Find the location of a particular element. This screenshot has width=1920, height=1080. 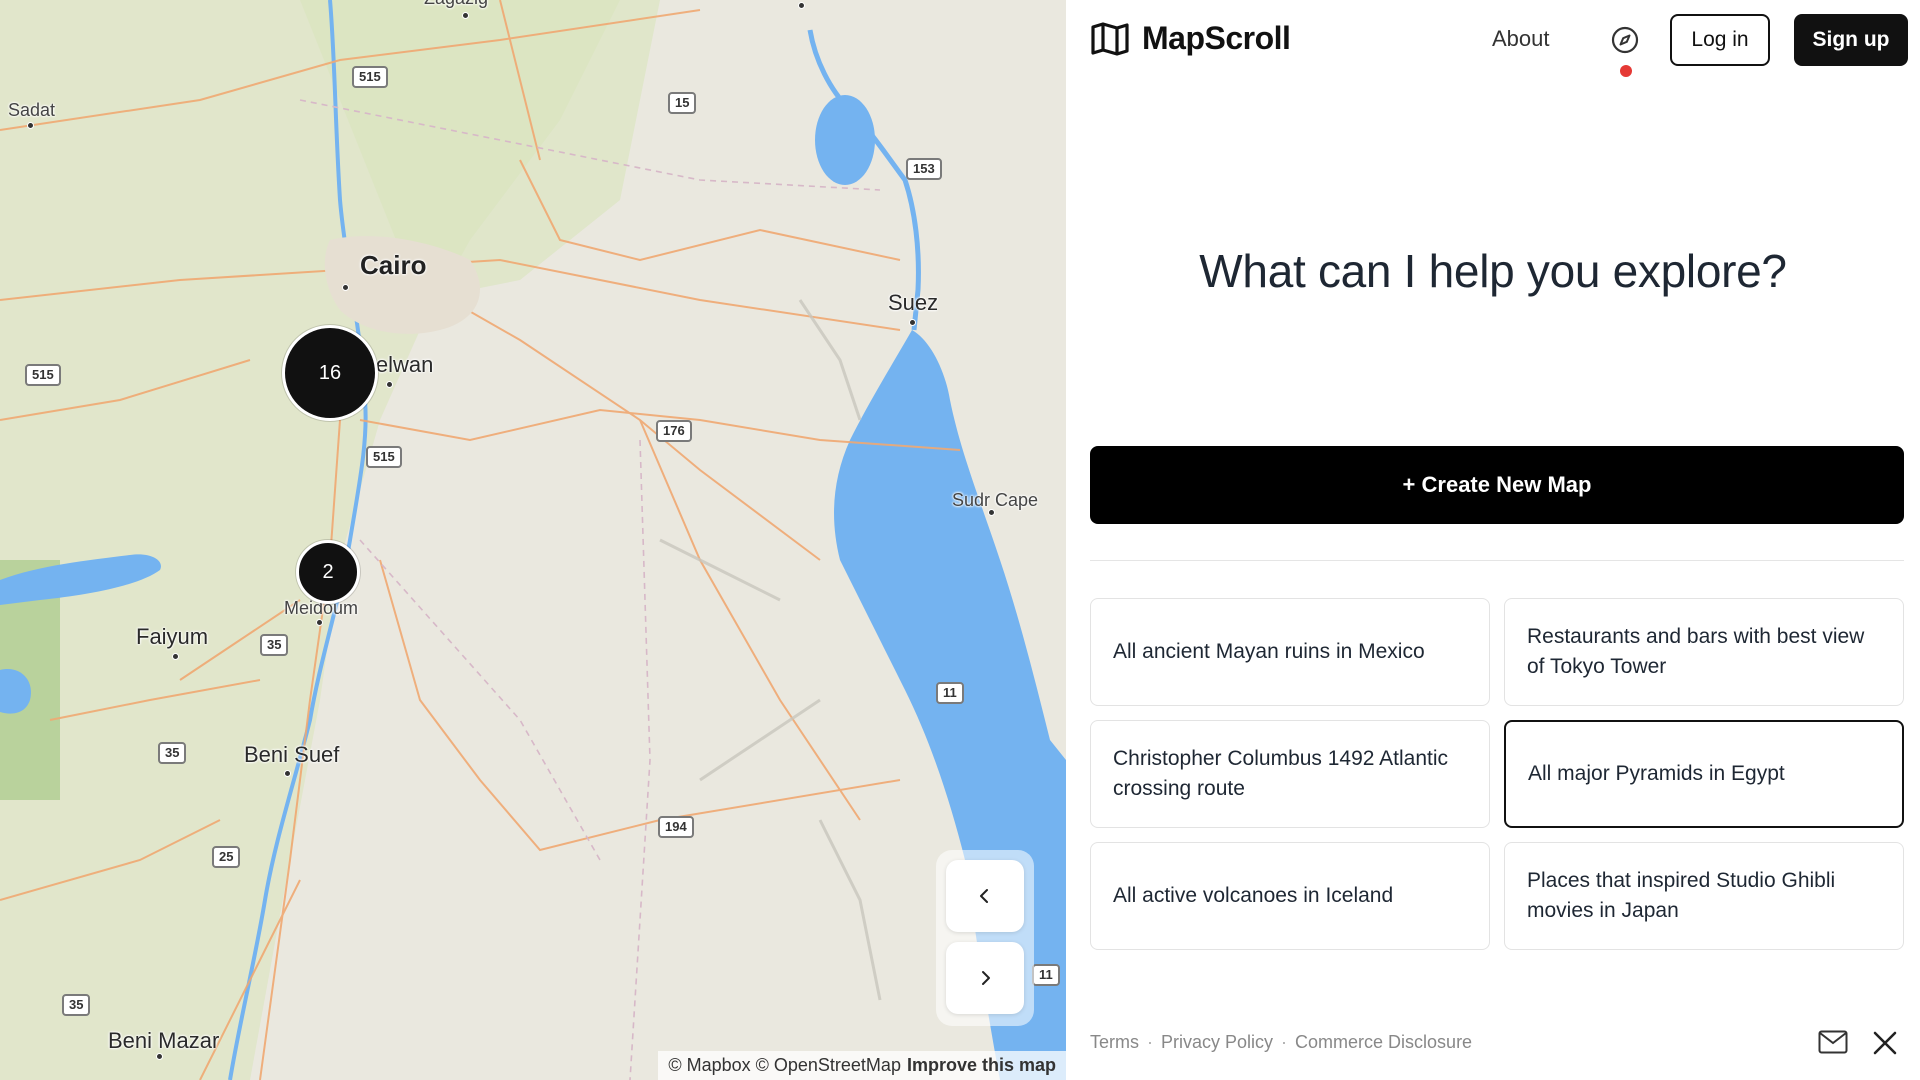

mail-icon is located at coordinates (1833, 1042).